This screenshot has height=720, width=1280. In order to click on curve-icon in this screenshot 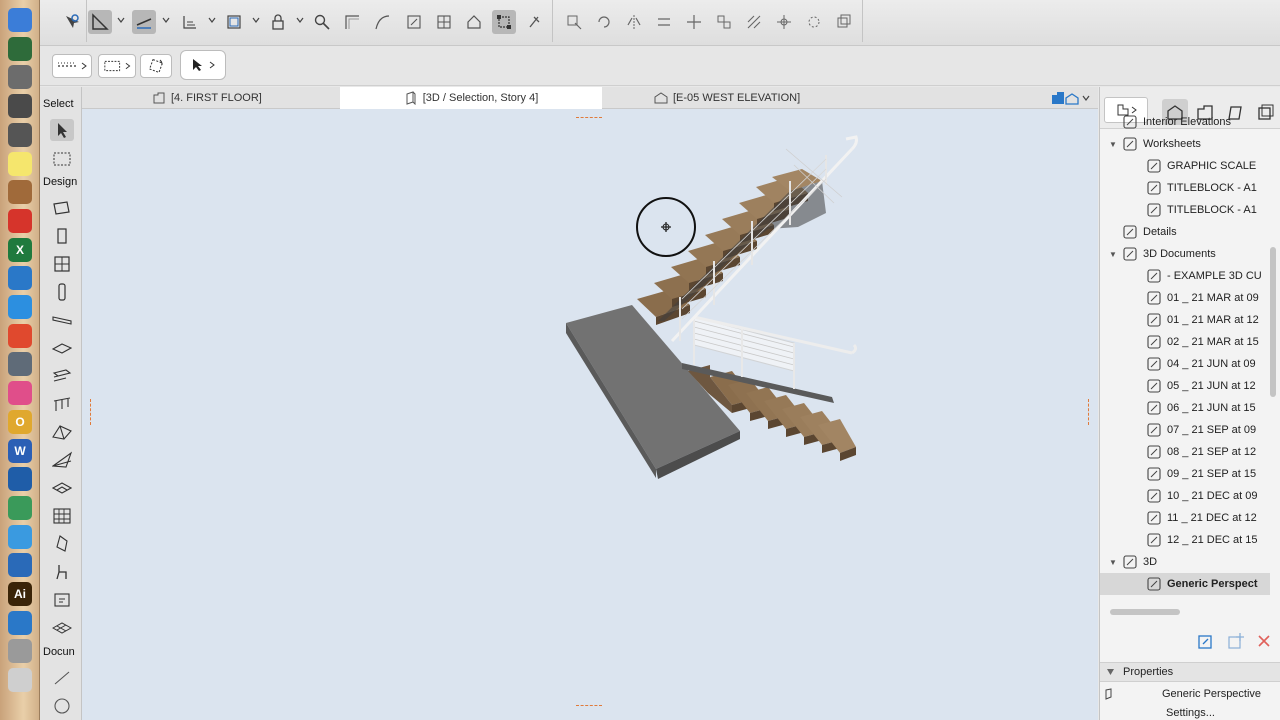, I will do `click(382, 22)`.